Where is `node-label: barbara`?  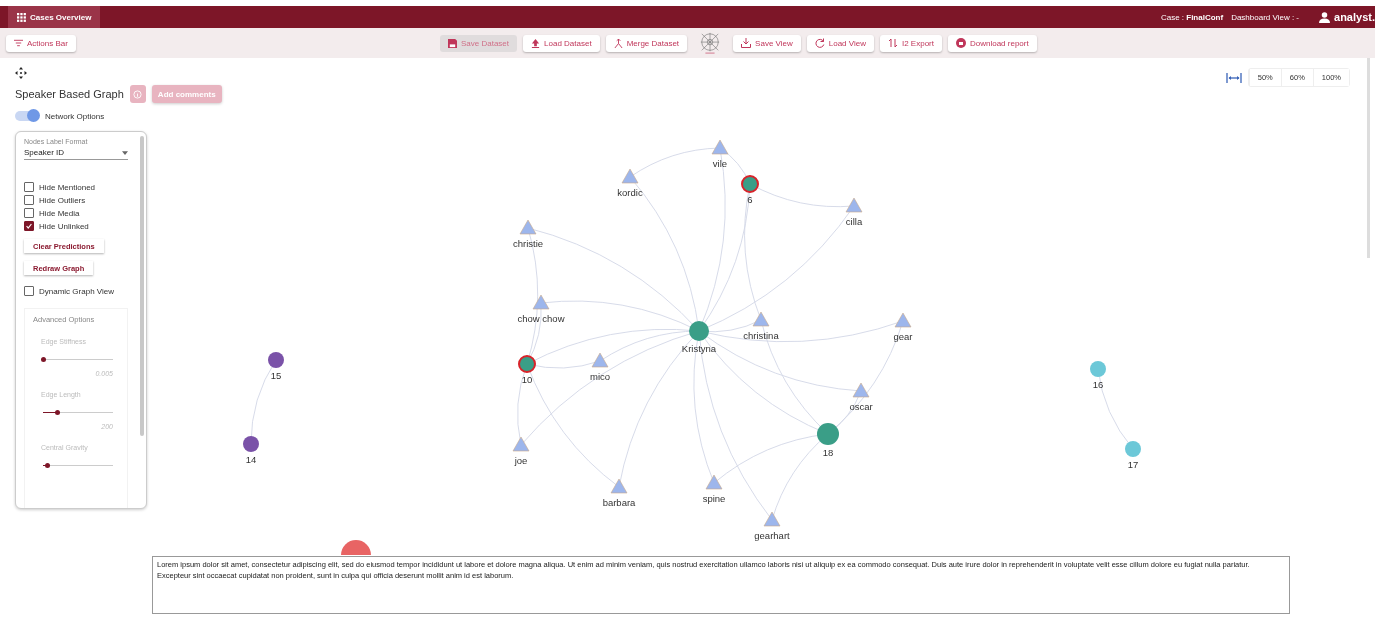 node-label: barbara is located at coordinates (619, 502).